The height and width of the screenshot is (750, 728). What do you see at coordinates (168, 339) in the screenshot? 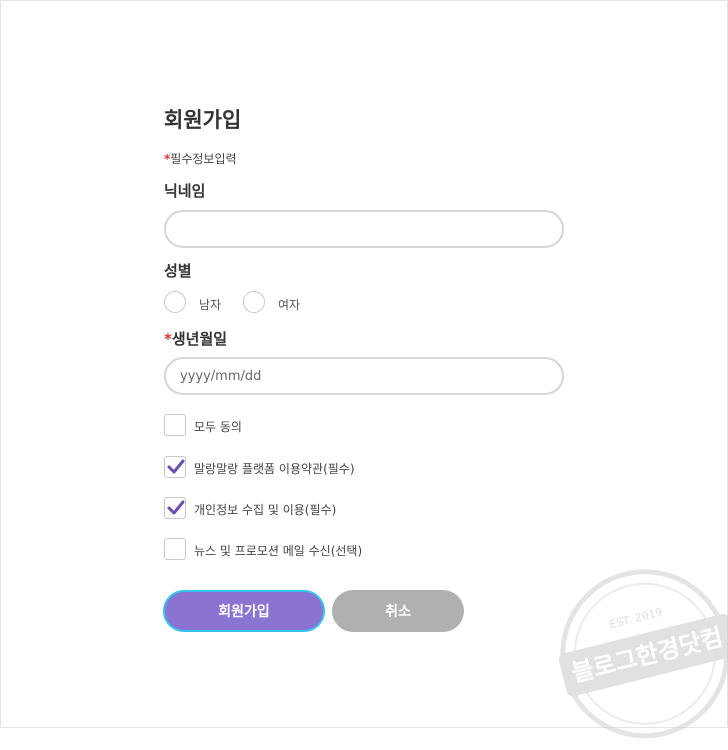
I see `required-star: *` at bounding box center [168, 339].